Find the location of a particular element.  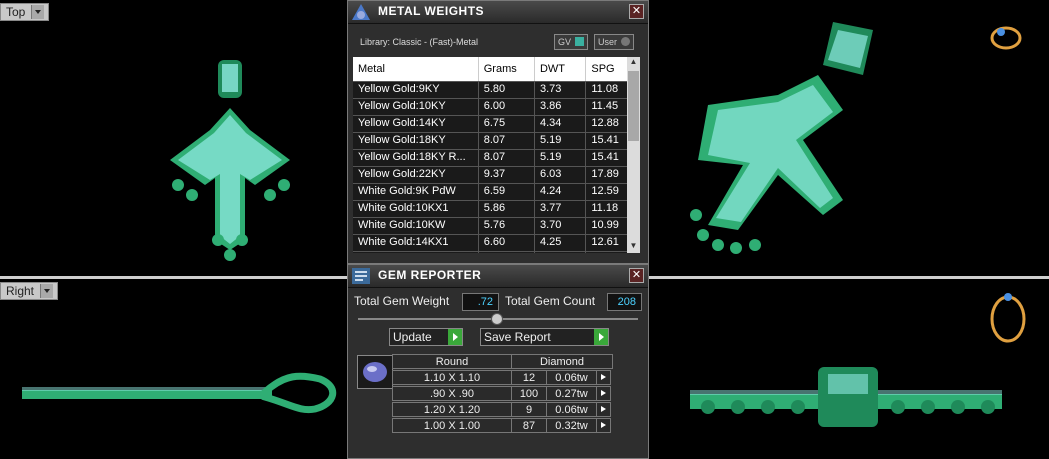

gem-cell: 87 is located at coordinates (529, 425).